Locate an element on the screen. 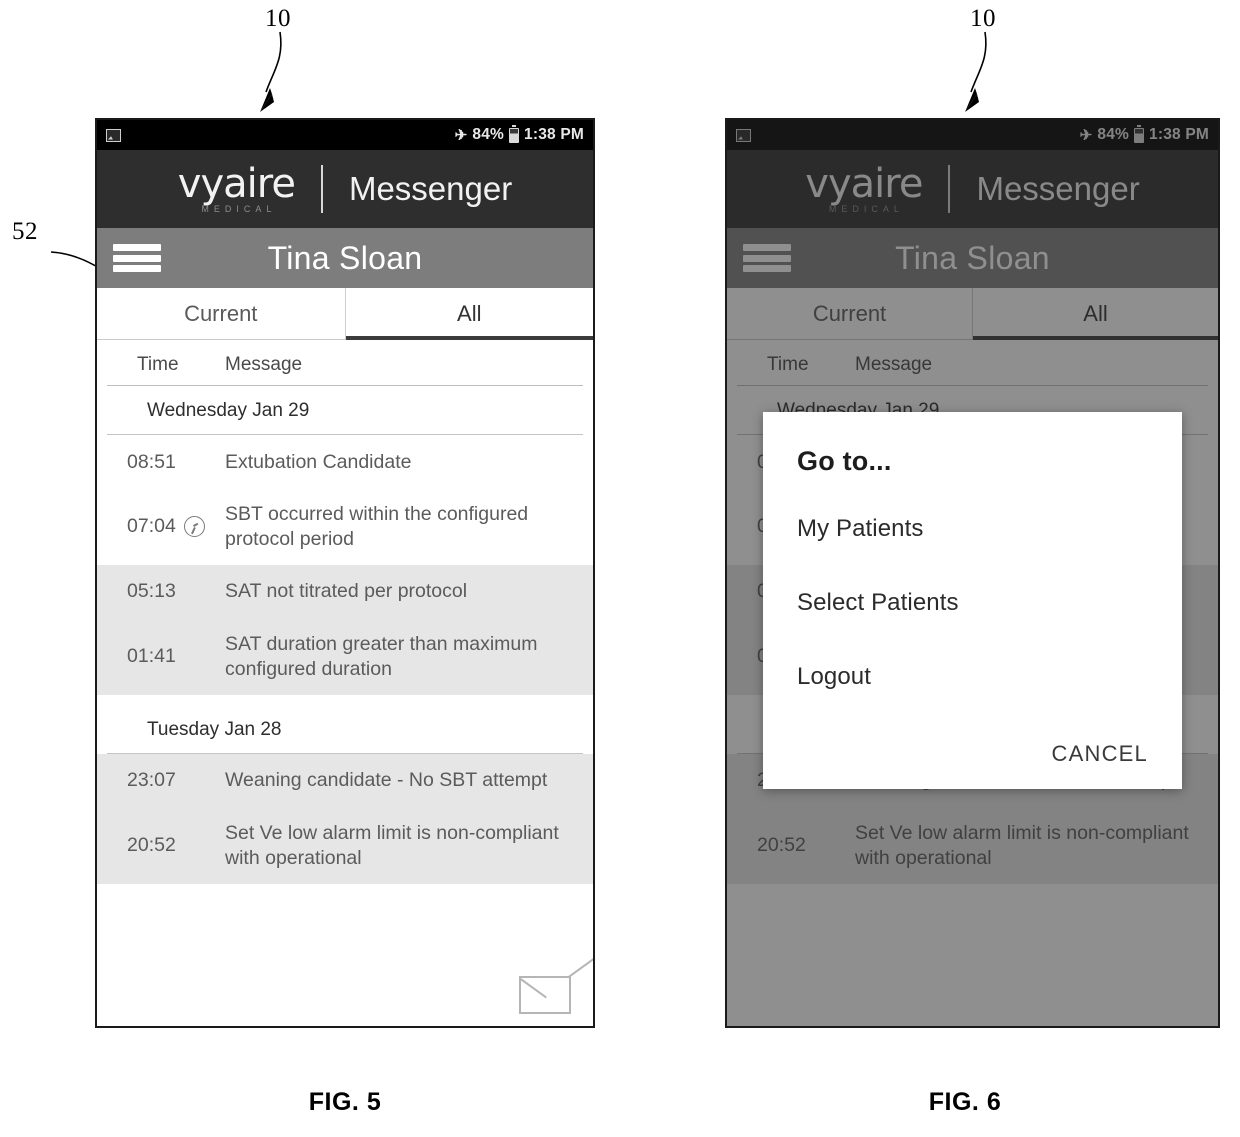 Image resolution: width=1240 pixels, height=1137 pixels. row-time: 05:13 is located at coordinates (151, 591).